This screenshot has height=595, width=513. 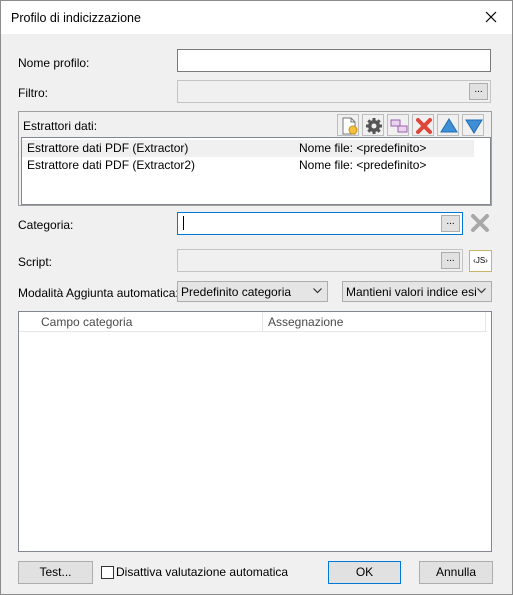 I want to click on delete-icon, so click(x=424, y=126).